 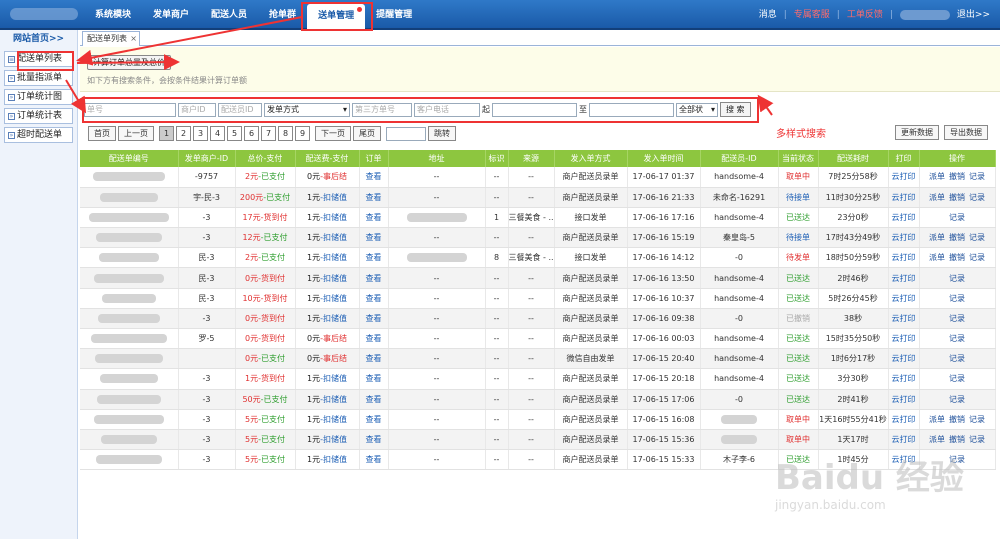 I want to click on nav-item-system: 系统模块, so click(x=113, y=15).